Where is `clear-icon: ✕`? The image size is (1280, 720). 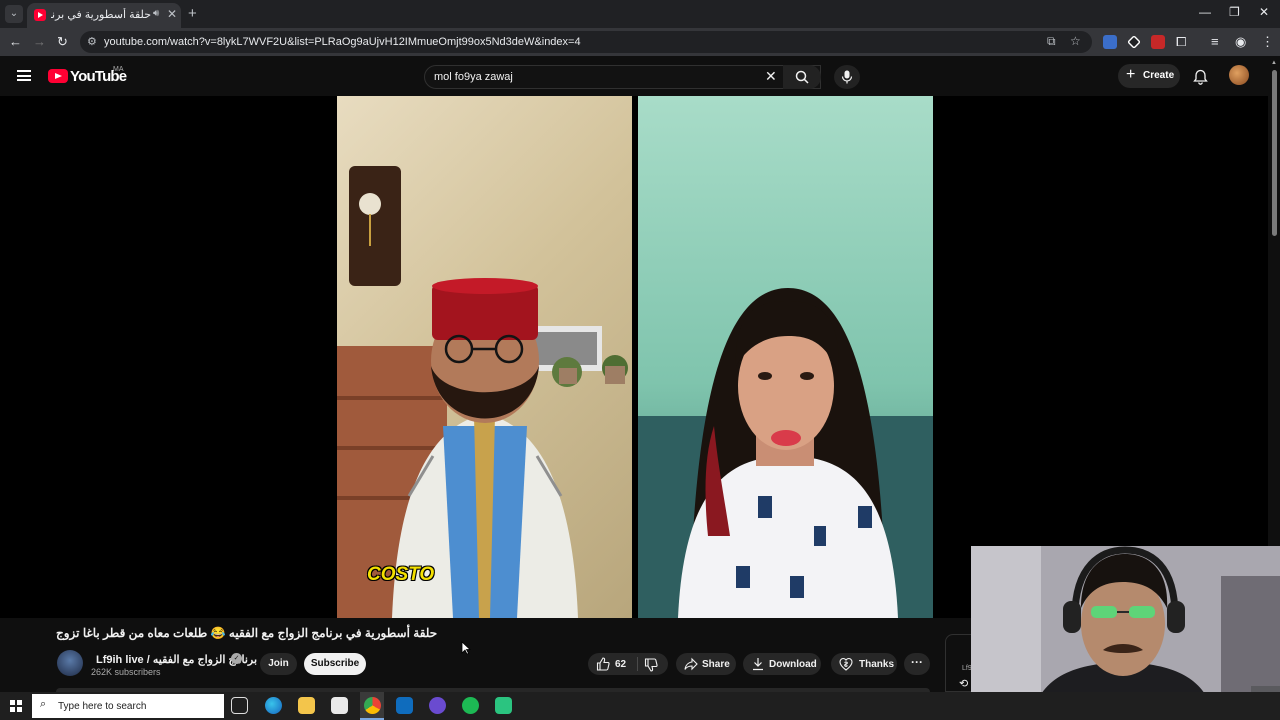 clear-icon: ✕ is located at coordinates (771, 76).